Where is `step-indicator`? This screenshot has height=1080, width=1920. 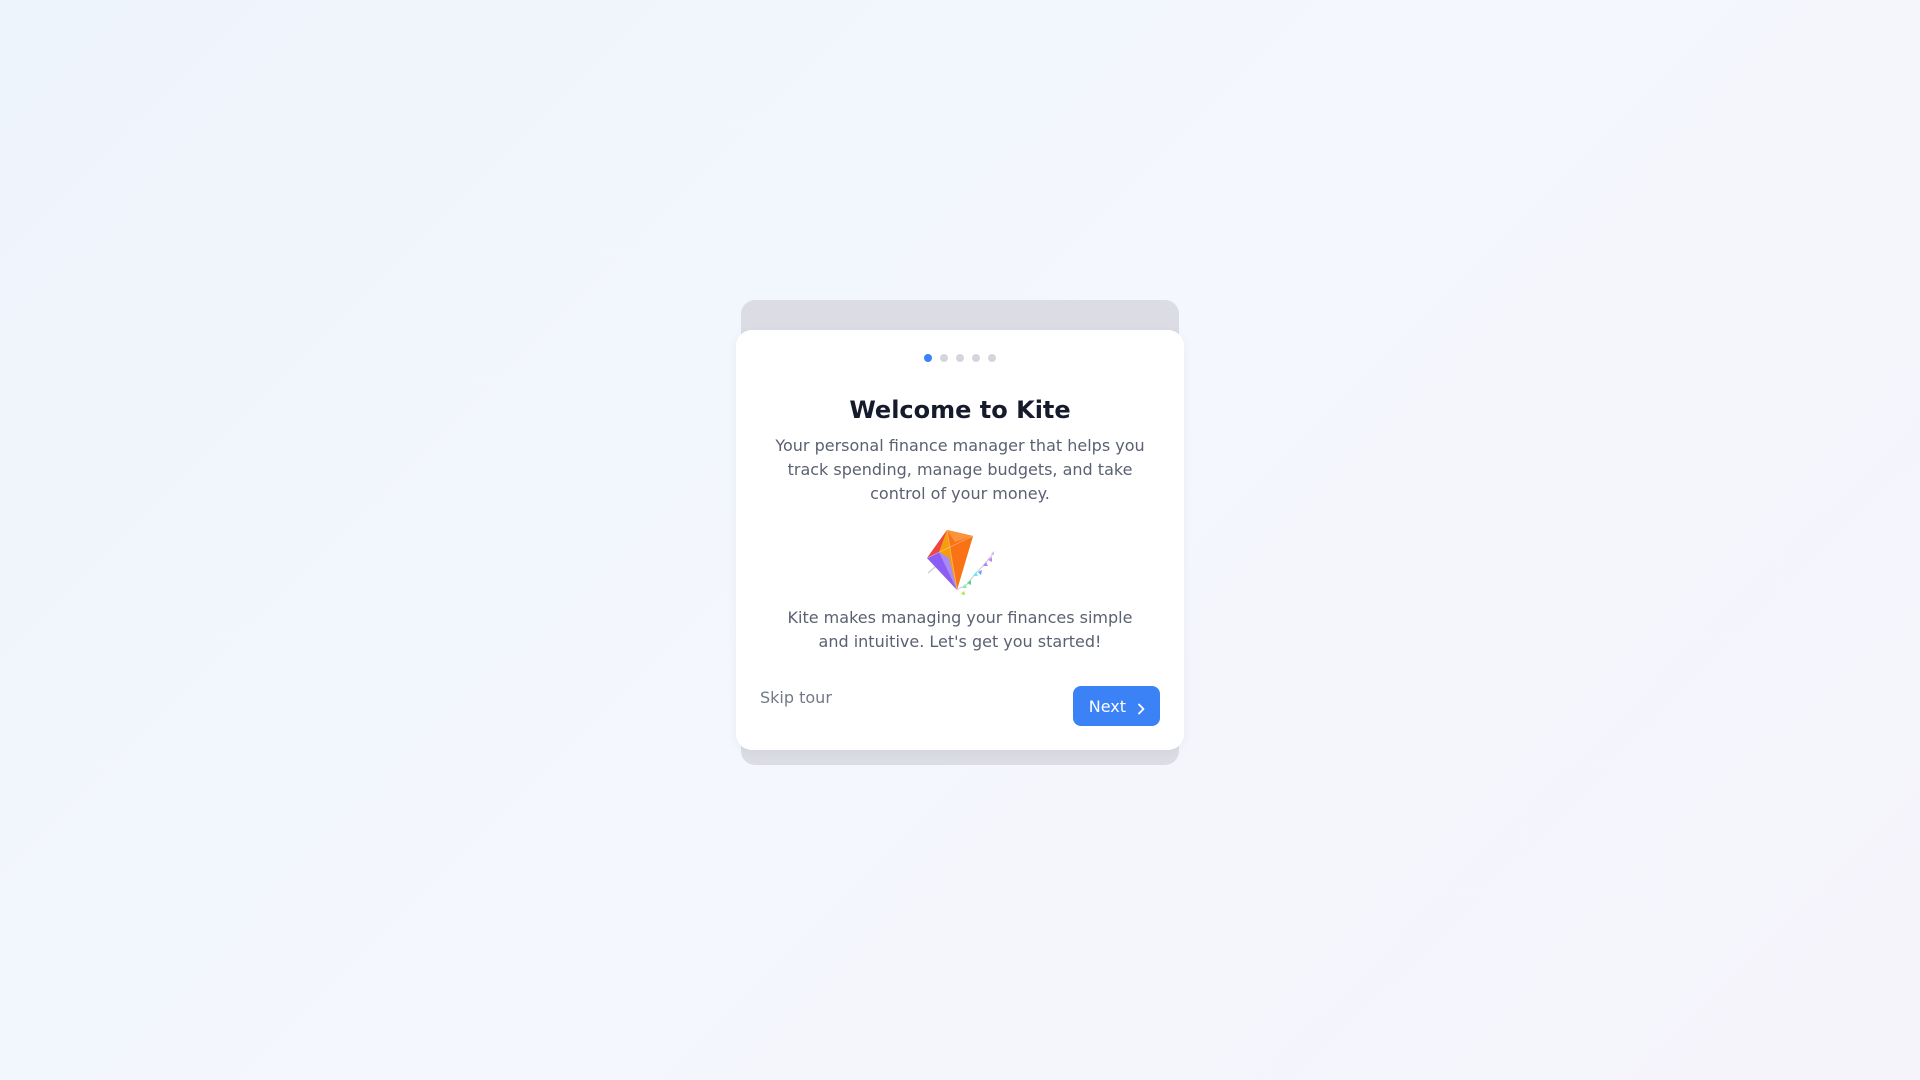 step-indicator is located at coordinates (960, 358).